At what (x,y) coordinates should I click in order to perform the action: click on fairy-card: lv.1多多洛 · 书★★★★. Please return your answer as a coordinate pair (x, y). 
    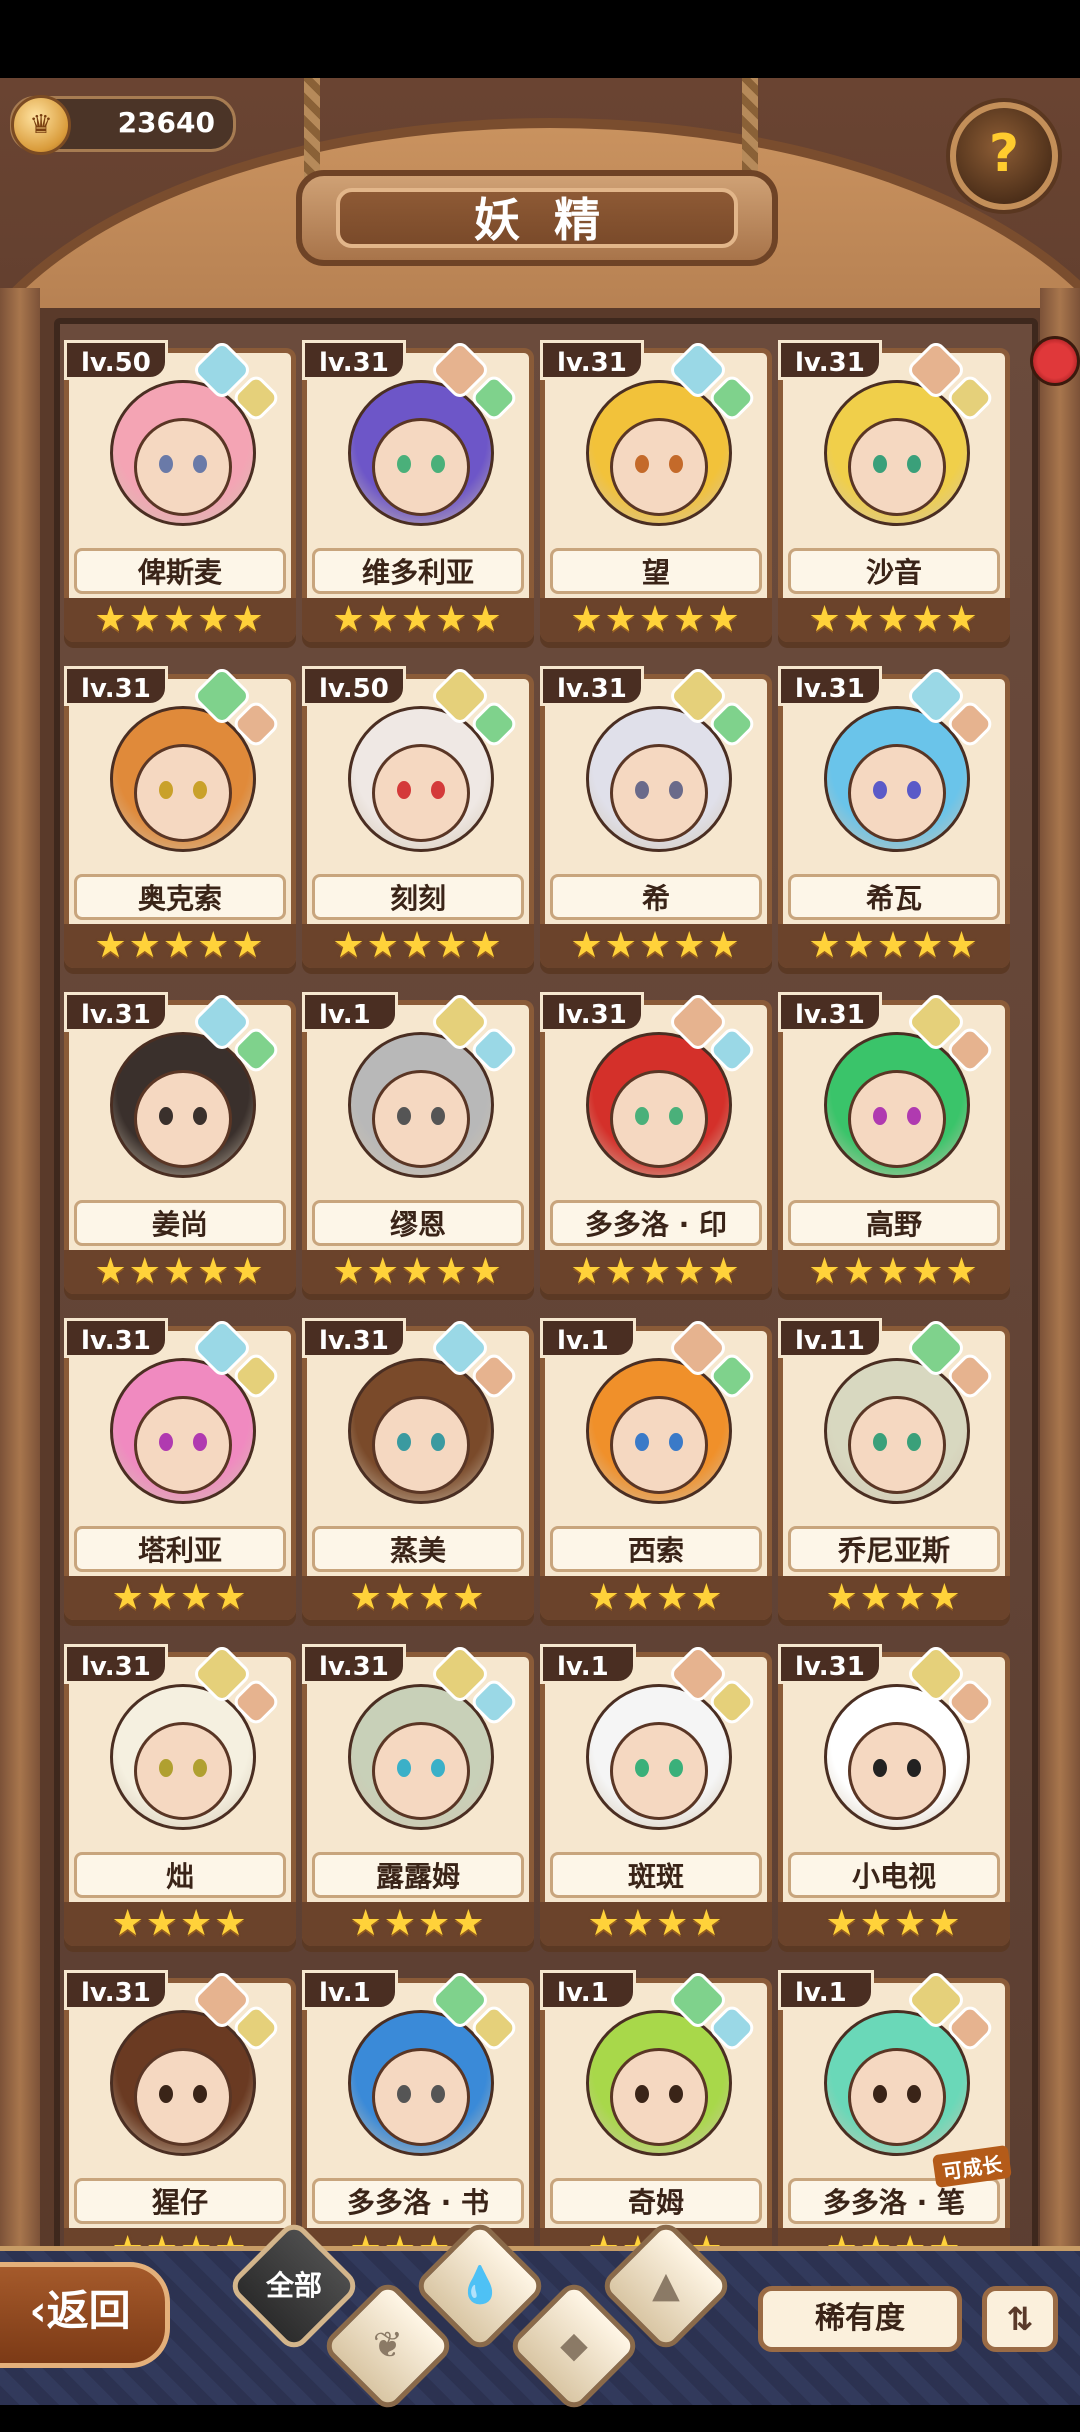
    Looking at the image, I should click on (418, 2124).